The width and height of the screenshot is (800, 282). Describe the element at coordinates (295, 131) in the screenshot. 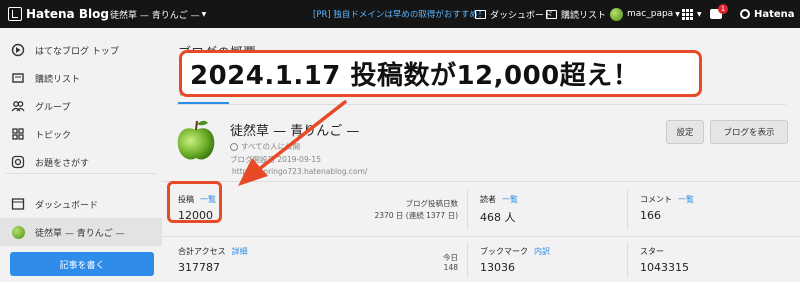

I see `blog-name: 徒然草 — 青りんご —` at that location.